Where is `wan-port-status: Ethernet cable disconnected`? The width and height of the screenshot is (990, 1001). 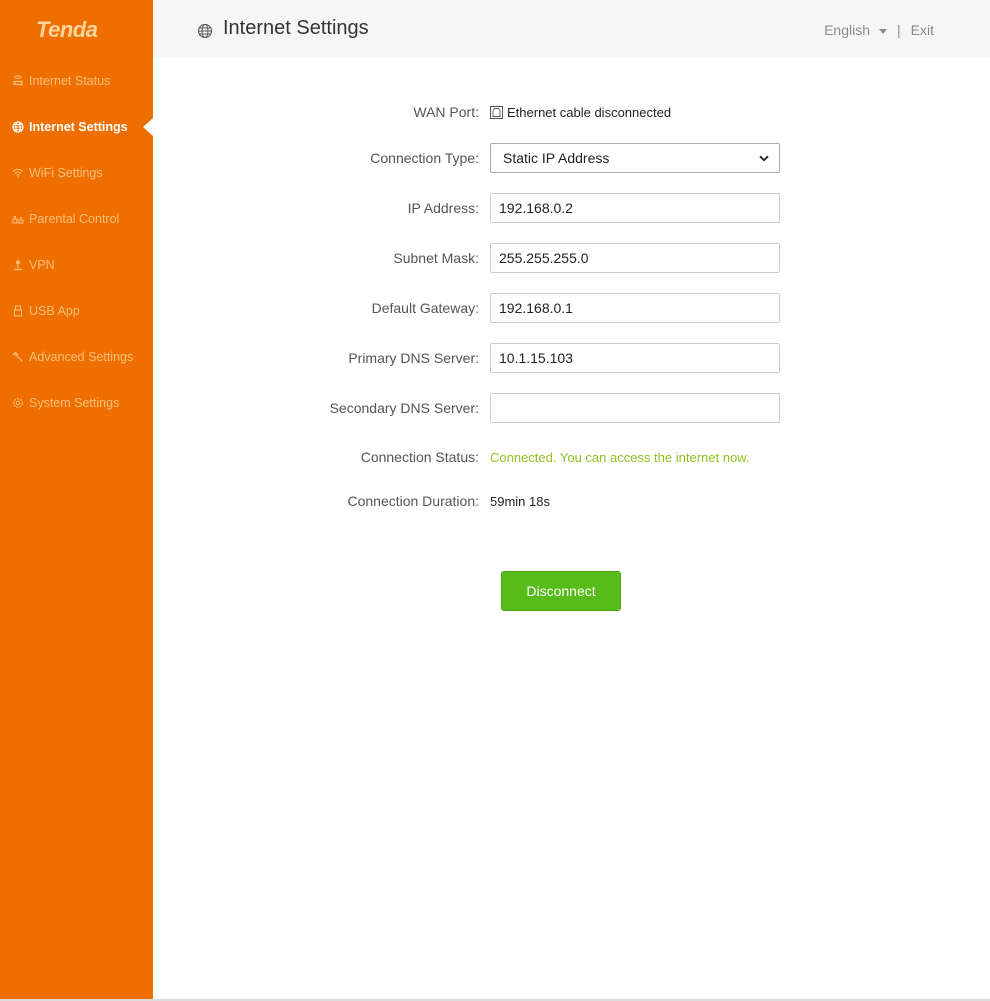
wan-port-status: Ethernet cable disconnected is located at coordinates (589, 112).